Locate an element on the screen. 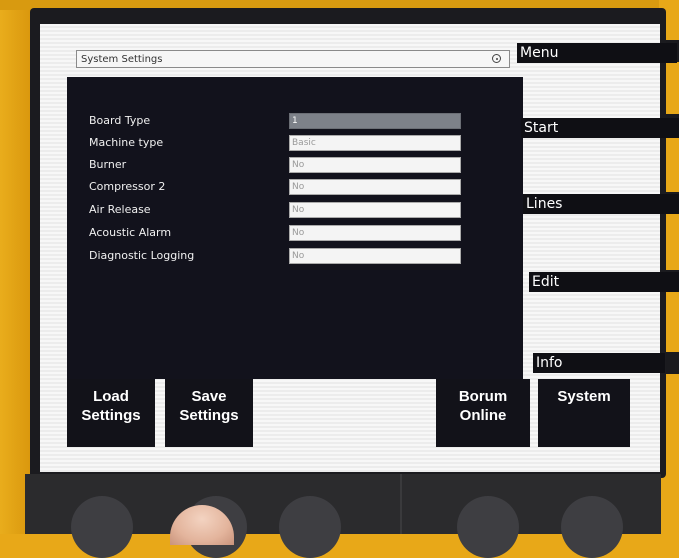 This screenshot has height=558, width=679. save-settings-line-2: Settings is located at coordinates (209, 415).